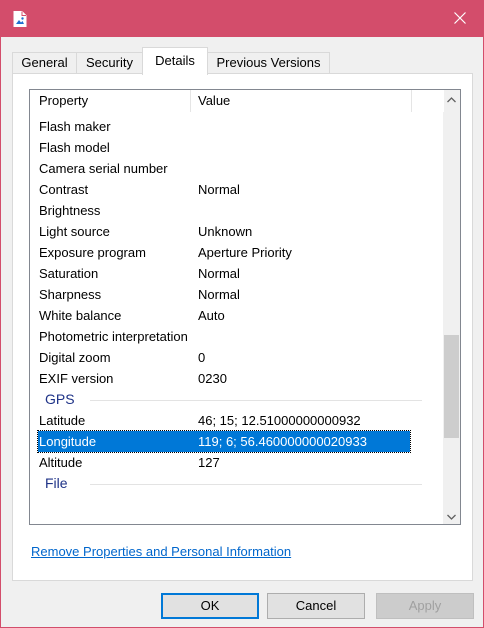 The image size is (484, 628). I want to click on property-value: 0, so click(201, 357).